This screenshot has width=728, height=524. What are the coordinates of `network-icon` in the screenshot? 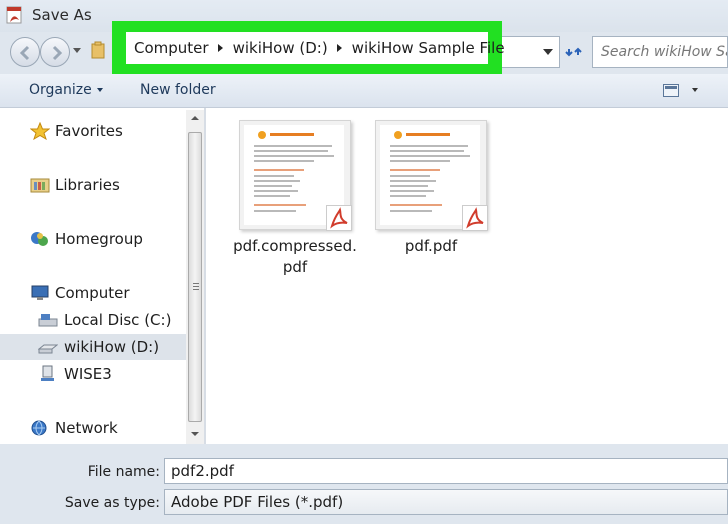 It's located at (39, 428).